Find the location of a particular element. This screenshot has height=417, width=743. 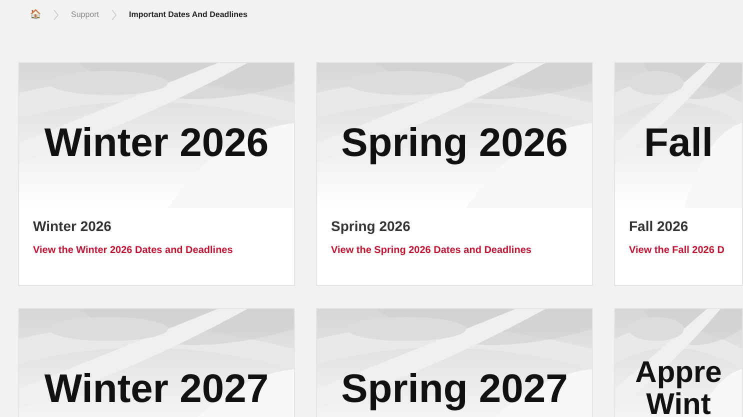

breadcrumb-current: Important Dates And Deadlines is located at coordinates (188, 15).